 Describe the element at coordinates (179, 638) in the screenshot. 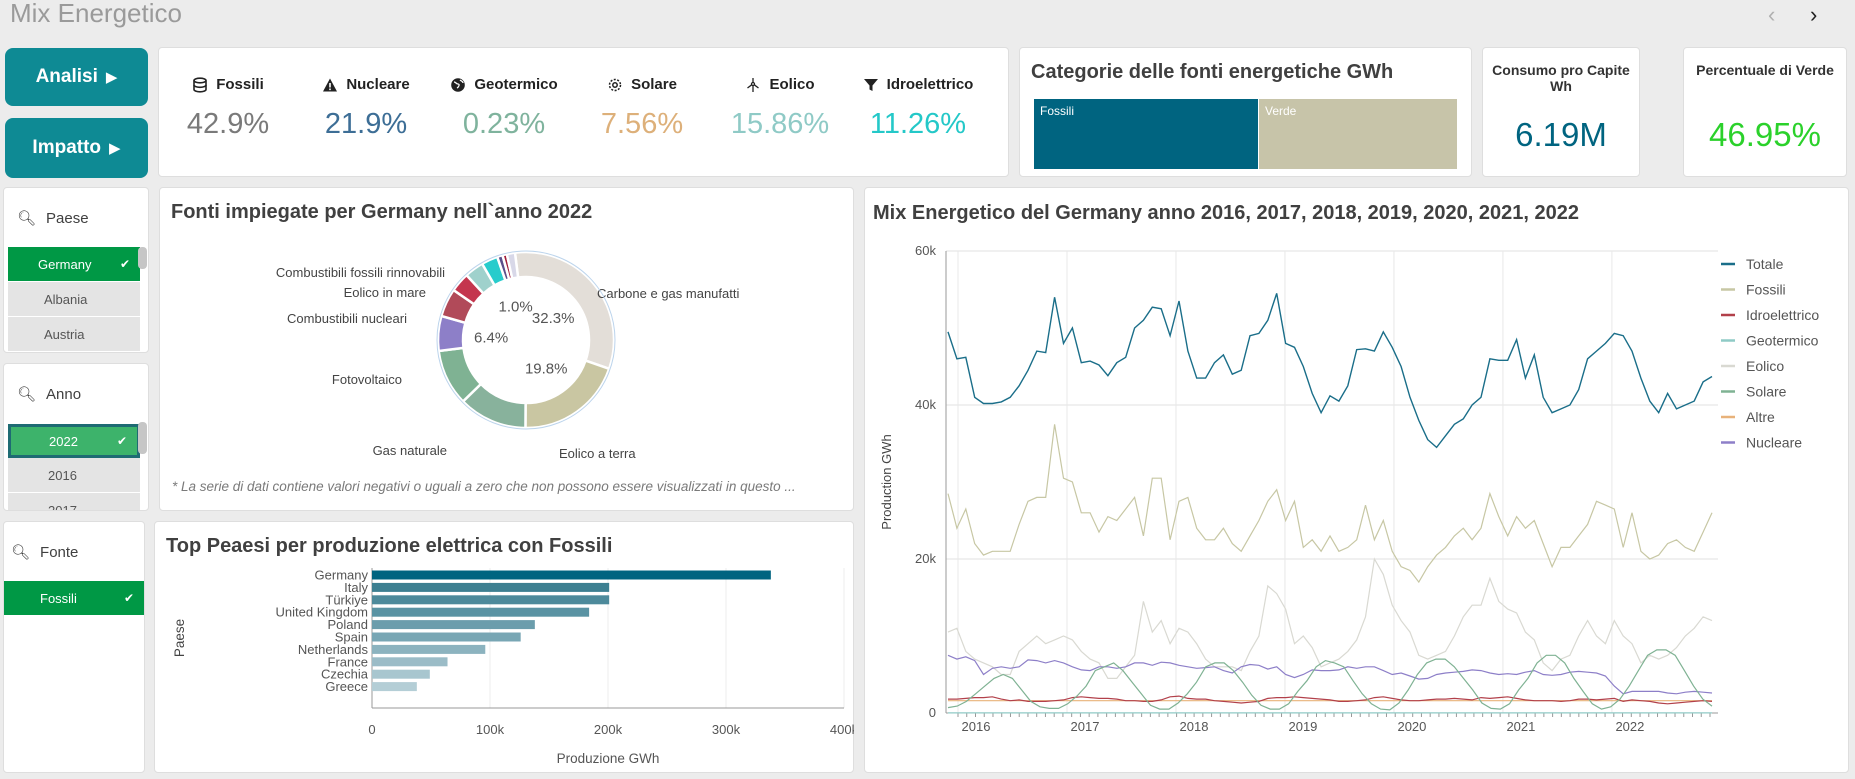

I see `y-axis-title: Paese` at that location.